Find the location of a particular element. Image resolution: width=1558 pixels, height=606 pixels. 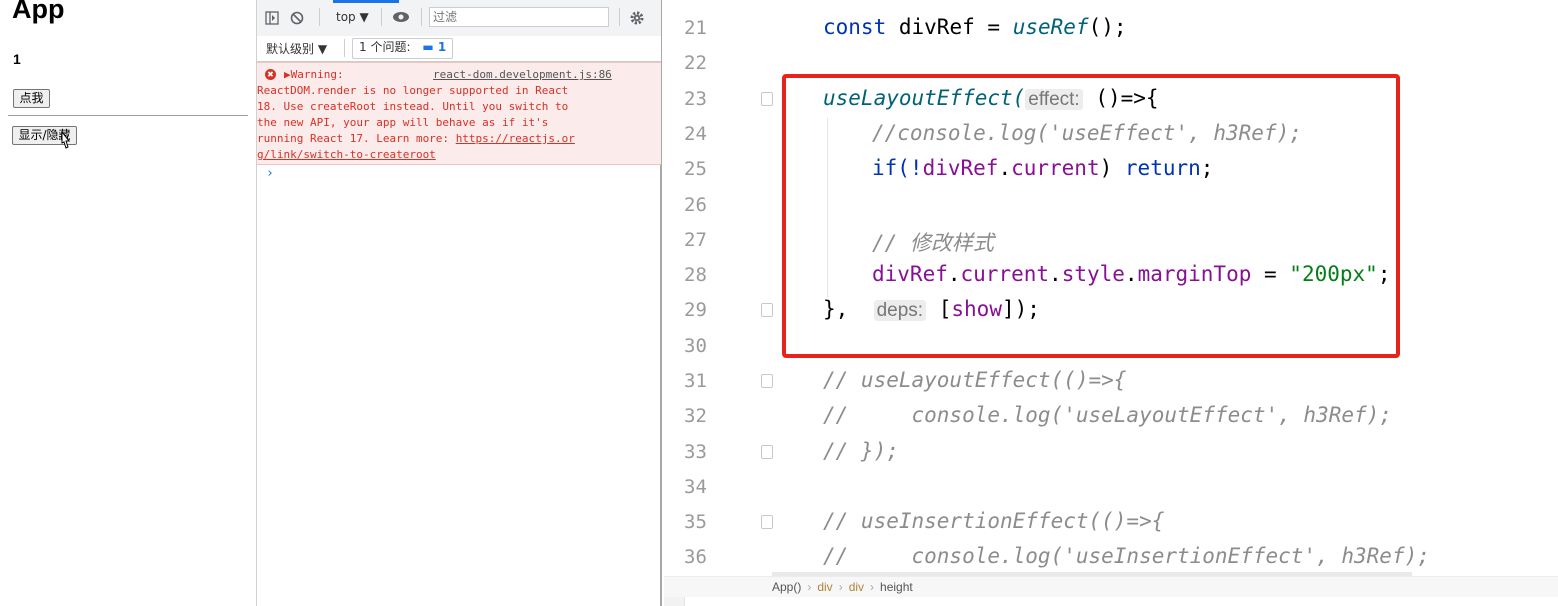

console-prompt: › is located at coordinates (270, 173).